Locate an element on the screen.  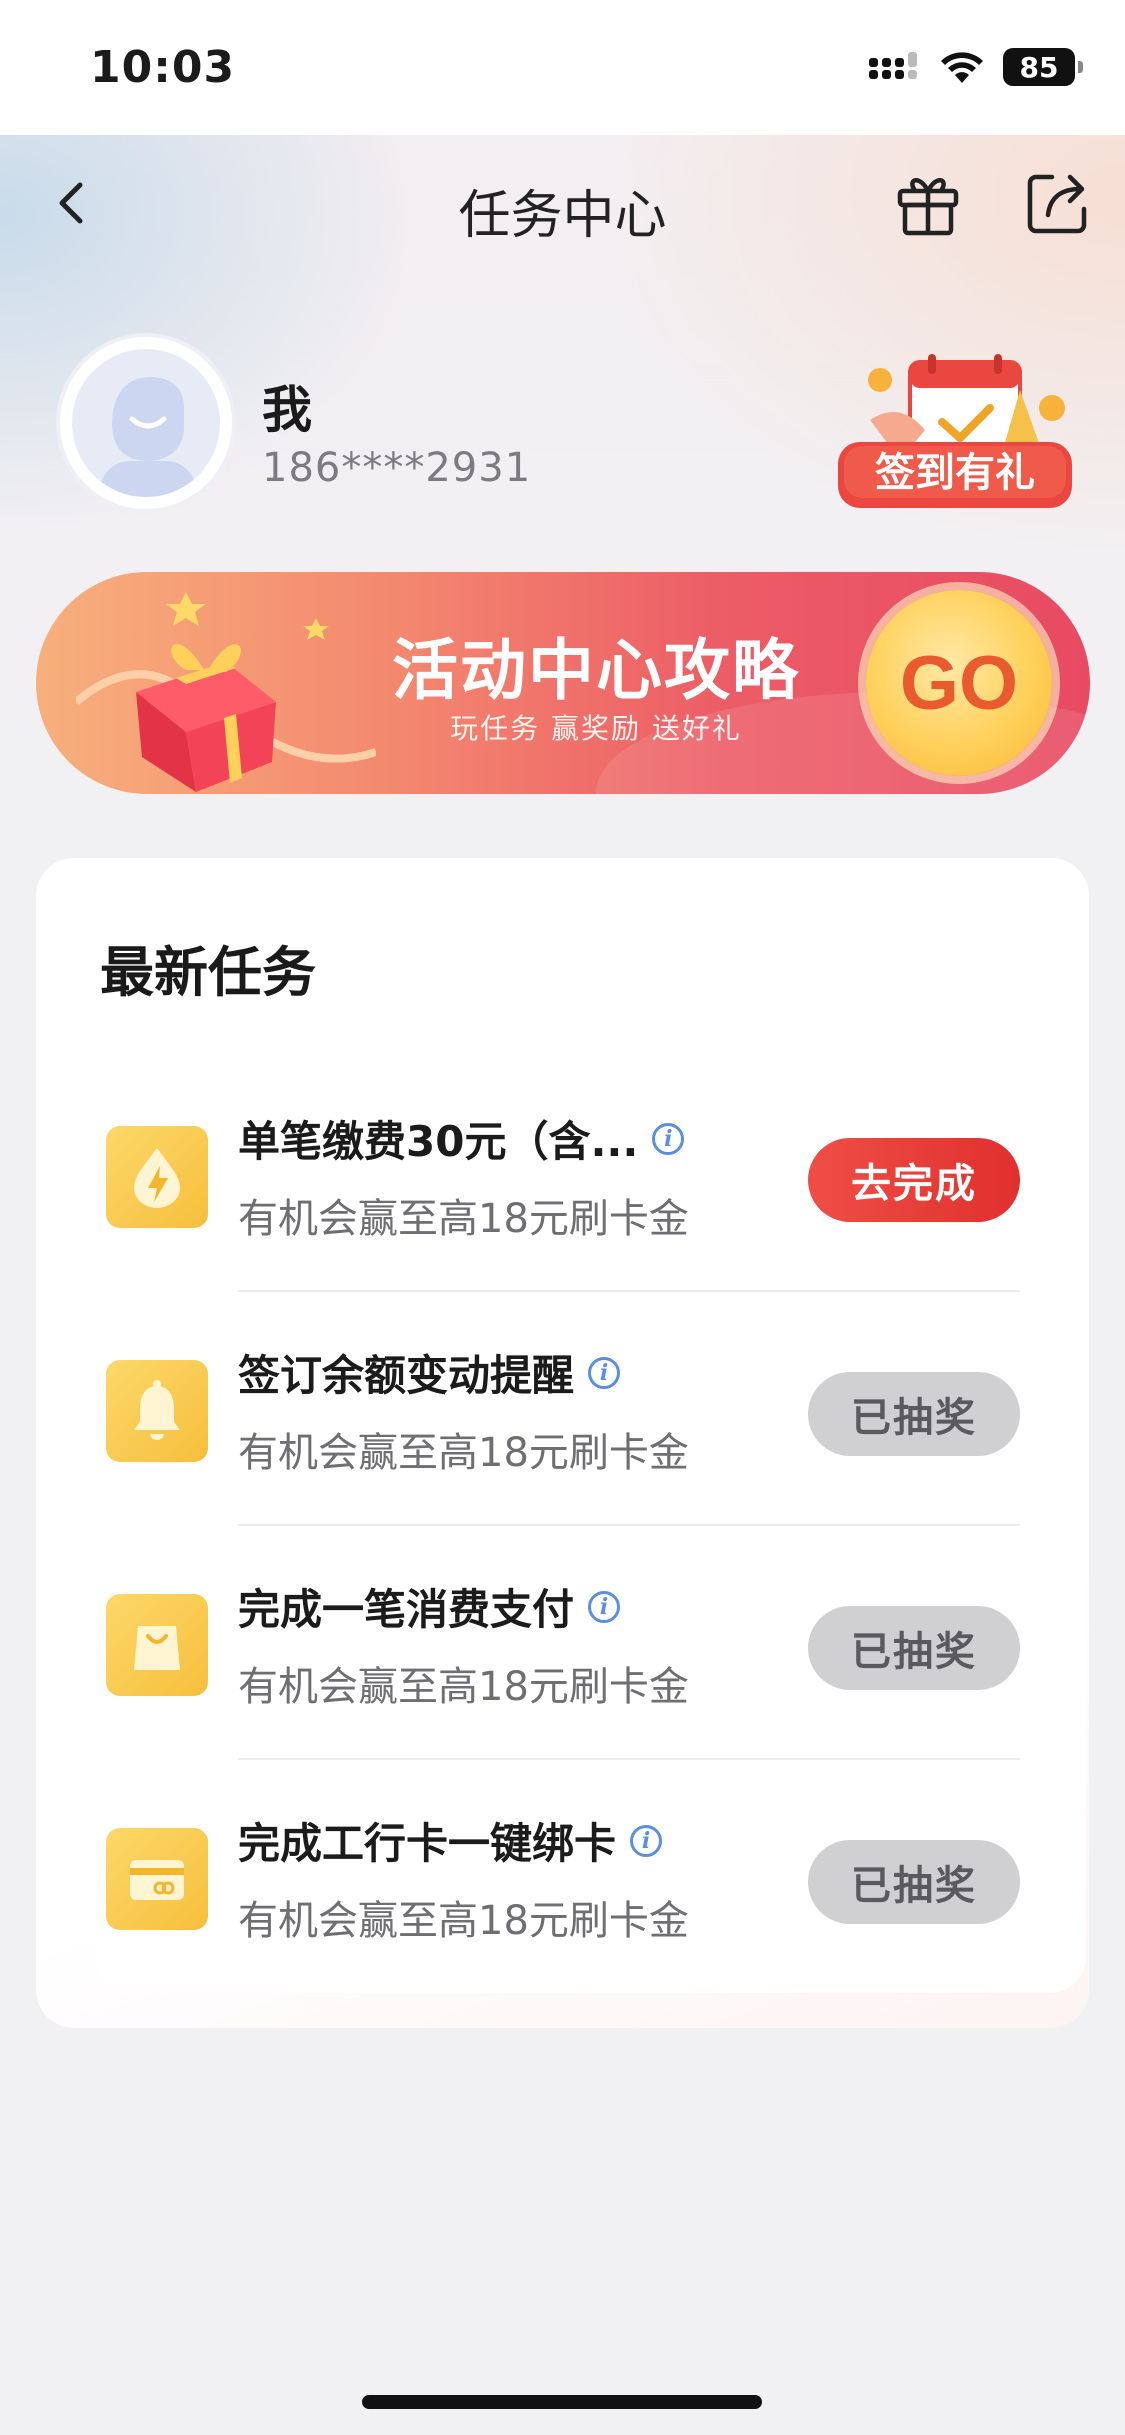
signal-icon is located at coordinates (893, 65).